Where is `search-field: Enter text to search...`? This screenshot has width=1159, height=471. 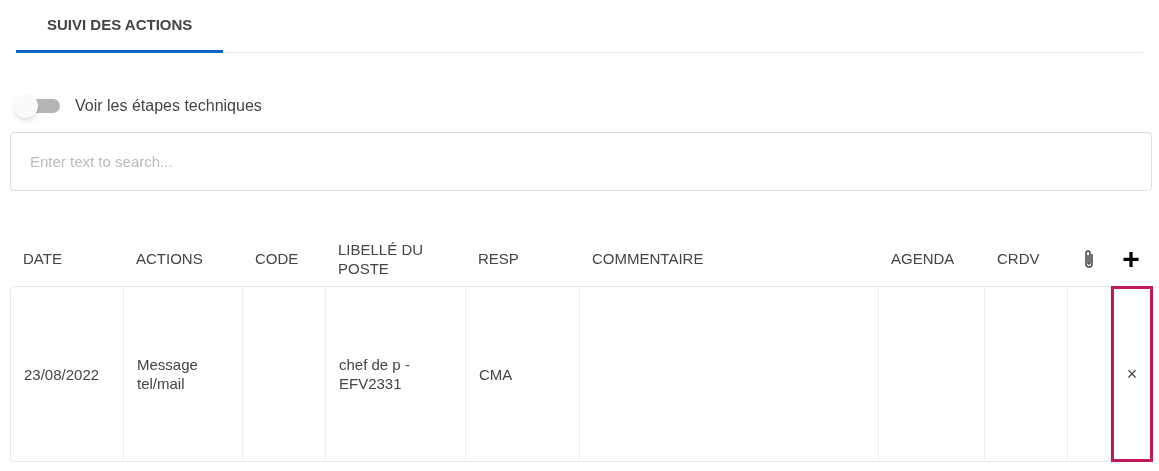
search-field: Enter text to search... is located at coordinates (581, 161).